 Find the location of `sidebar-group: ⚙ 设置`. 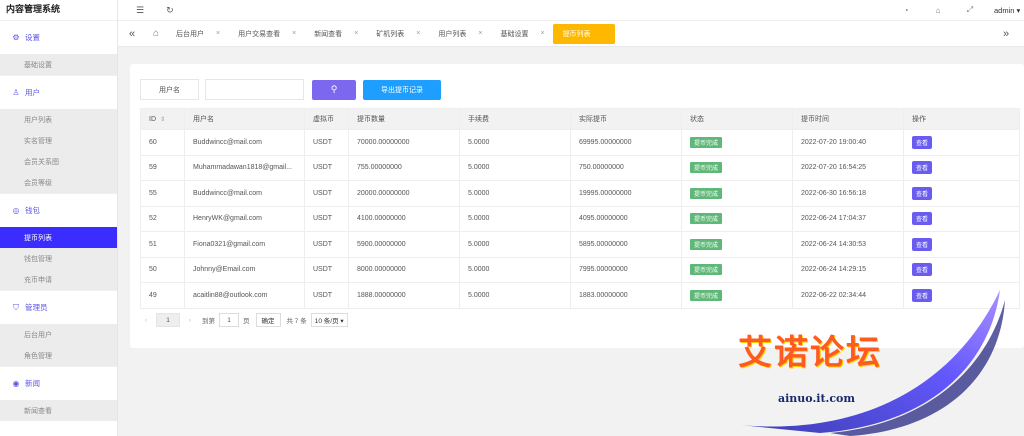

sidebar-group: ⚙ 设置 is located at coordinates (58, 37).